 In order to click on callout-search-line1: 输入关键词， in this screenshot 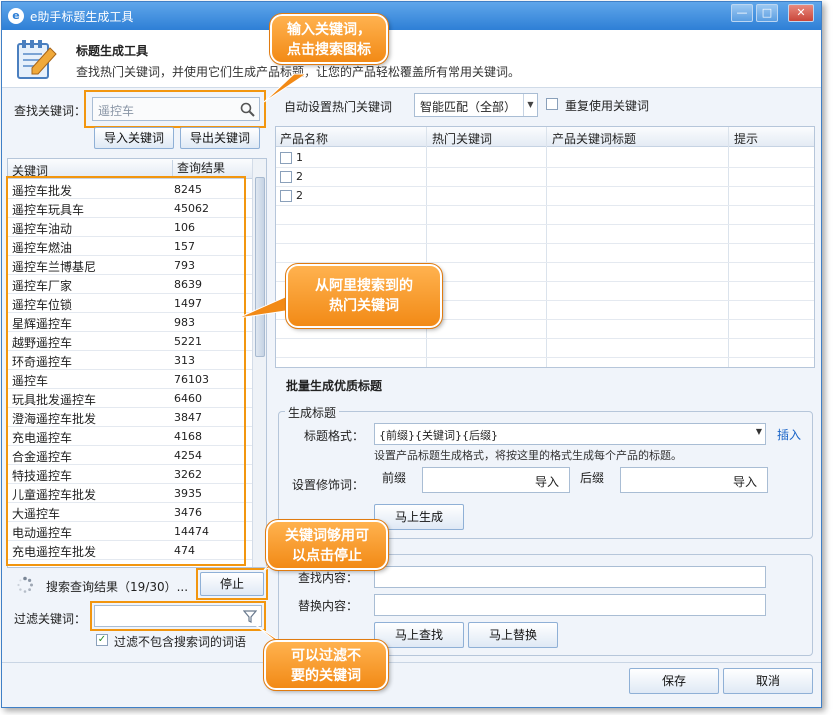, I will do `click(329, 30)`.